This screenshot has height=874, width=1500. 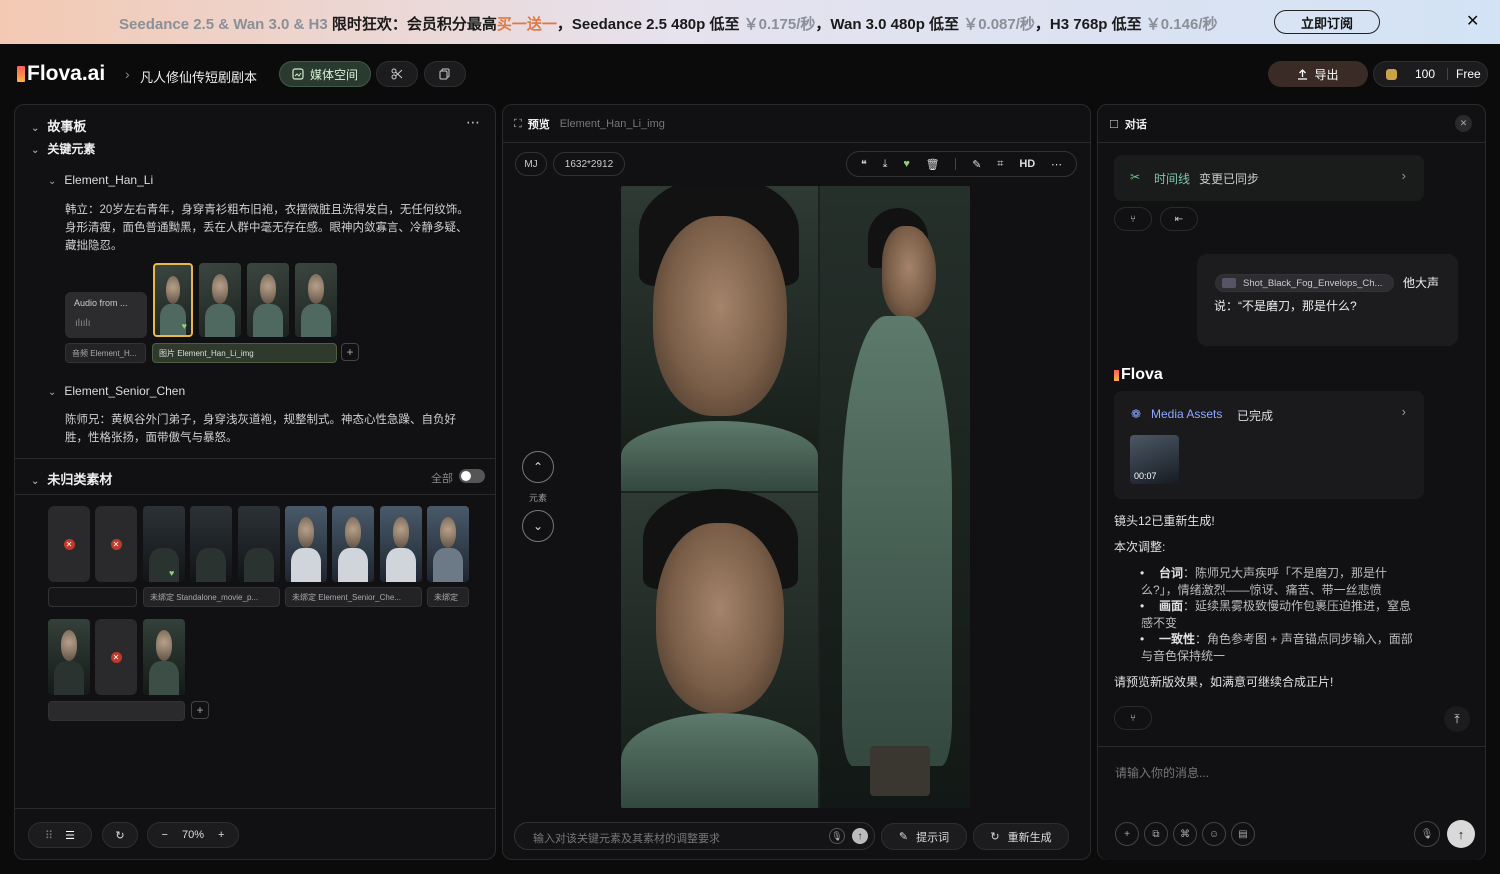 I want to click on hd-button: HD, so click(x=1027, y=164).